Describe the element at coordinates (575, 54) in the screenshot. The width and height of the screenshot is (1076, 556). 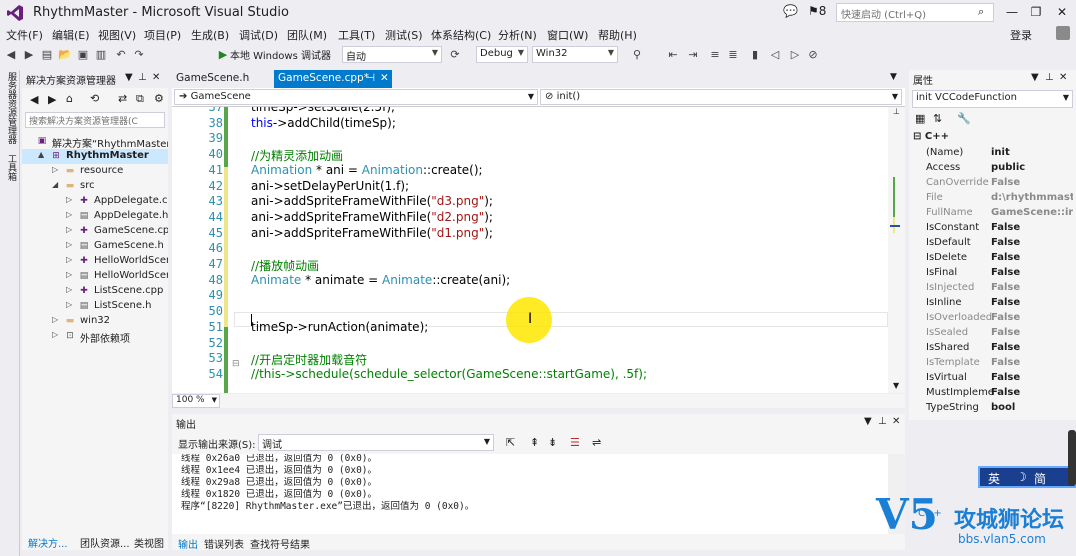
I see `platform-select: Win32 ▼` at that location.